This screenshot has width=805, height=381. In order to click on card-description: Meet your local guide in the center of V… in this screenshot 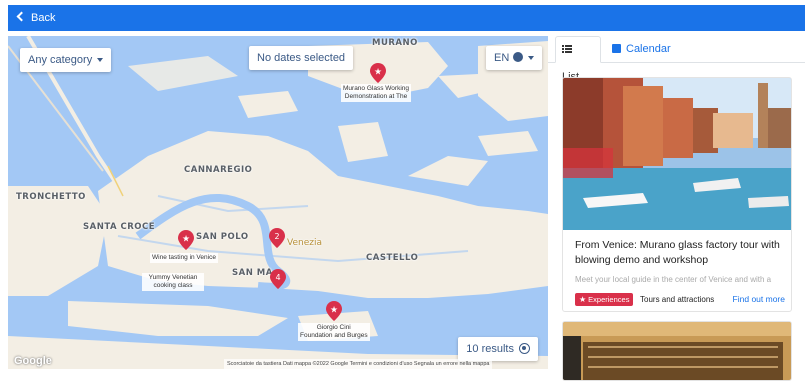, I will do `click(673, 279)`.